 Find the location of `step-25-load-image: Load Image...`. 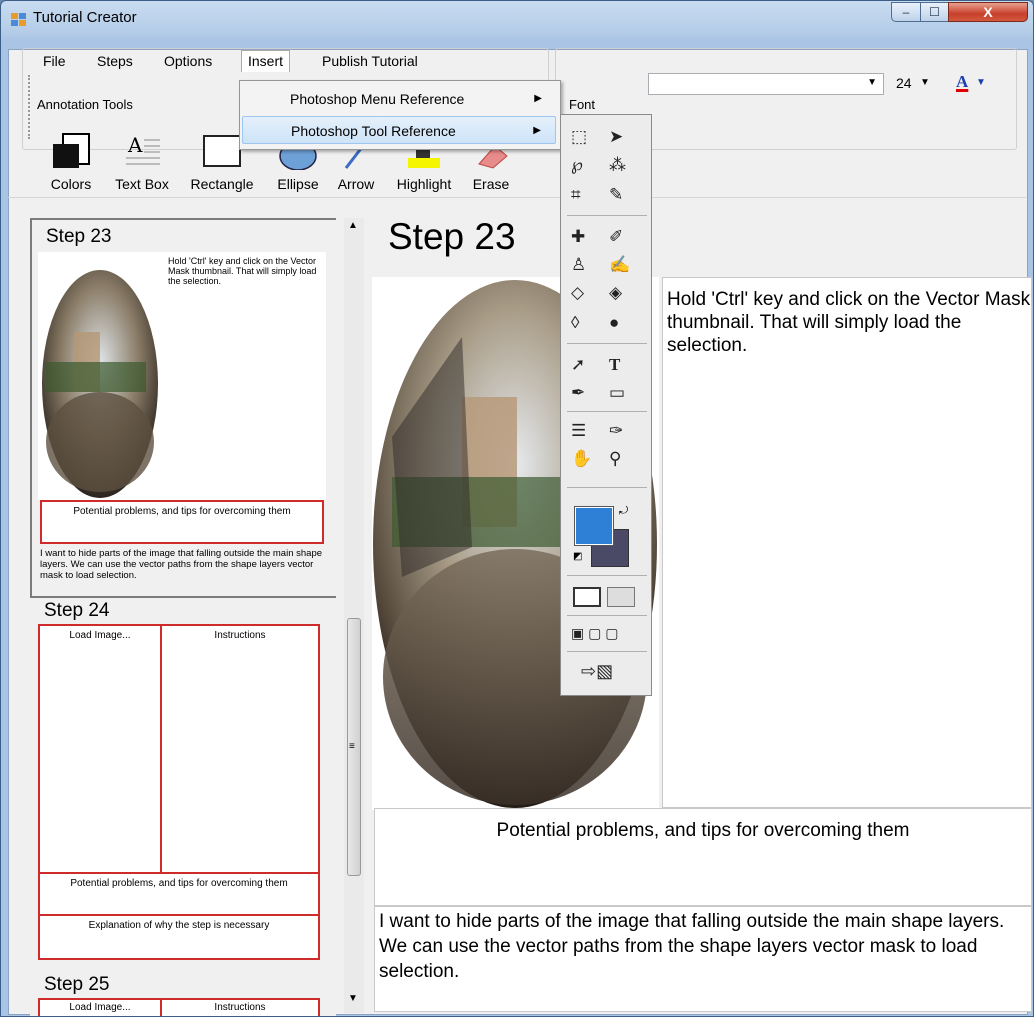

step-25-load-image: Load Image... is located at coordinates (100, 1007).